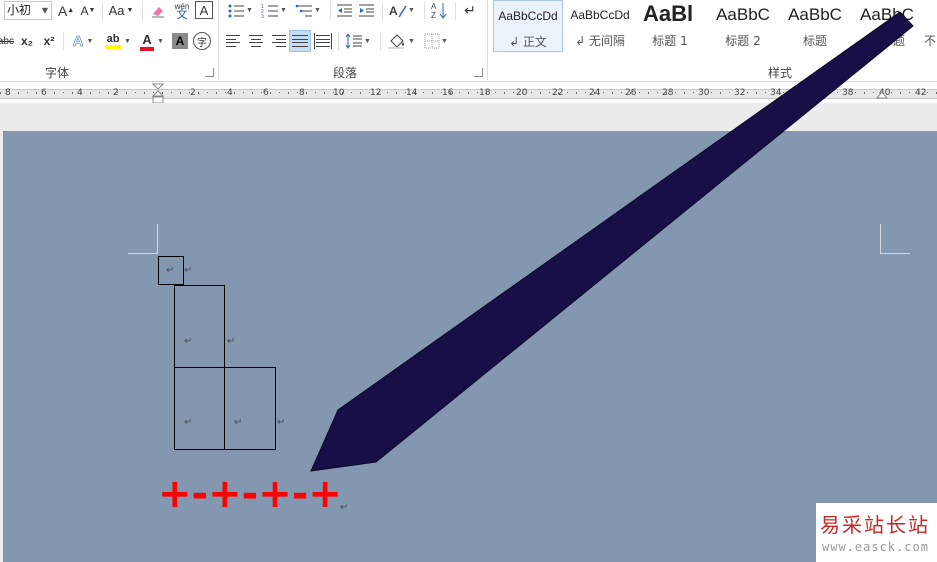 This screenshot has height=562, width=937. Describe the element at coordinates (743, 26) in the screenshot. I see `style-heading-2: AaBbC 标题 2` at that location.